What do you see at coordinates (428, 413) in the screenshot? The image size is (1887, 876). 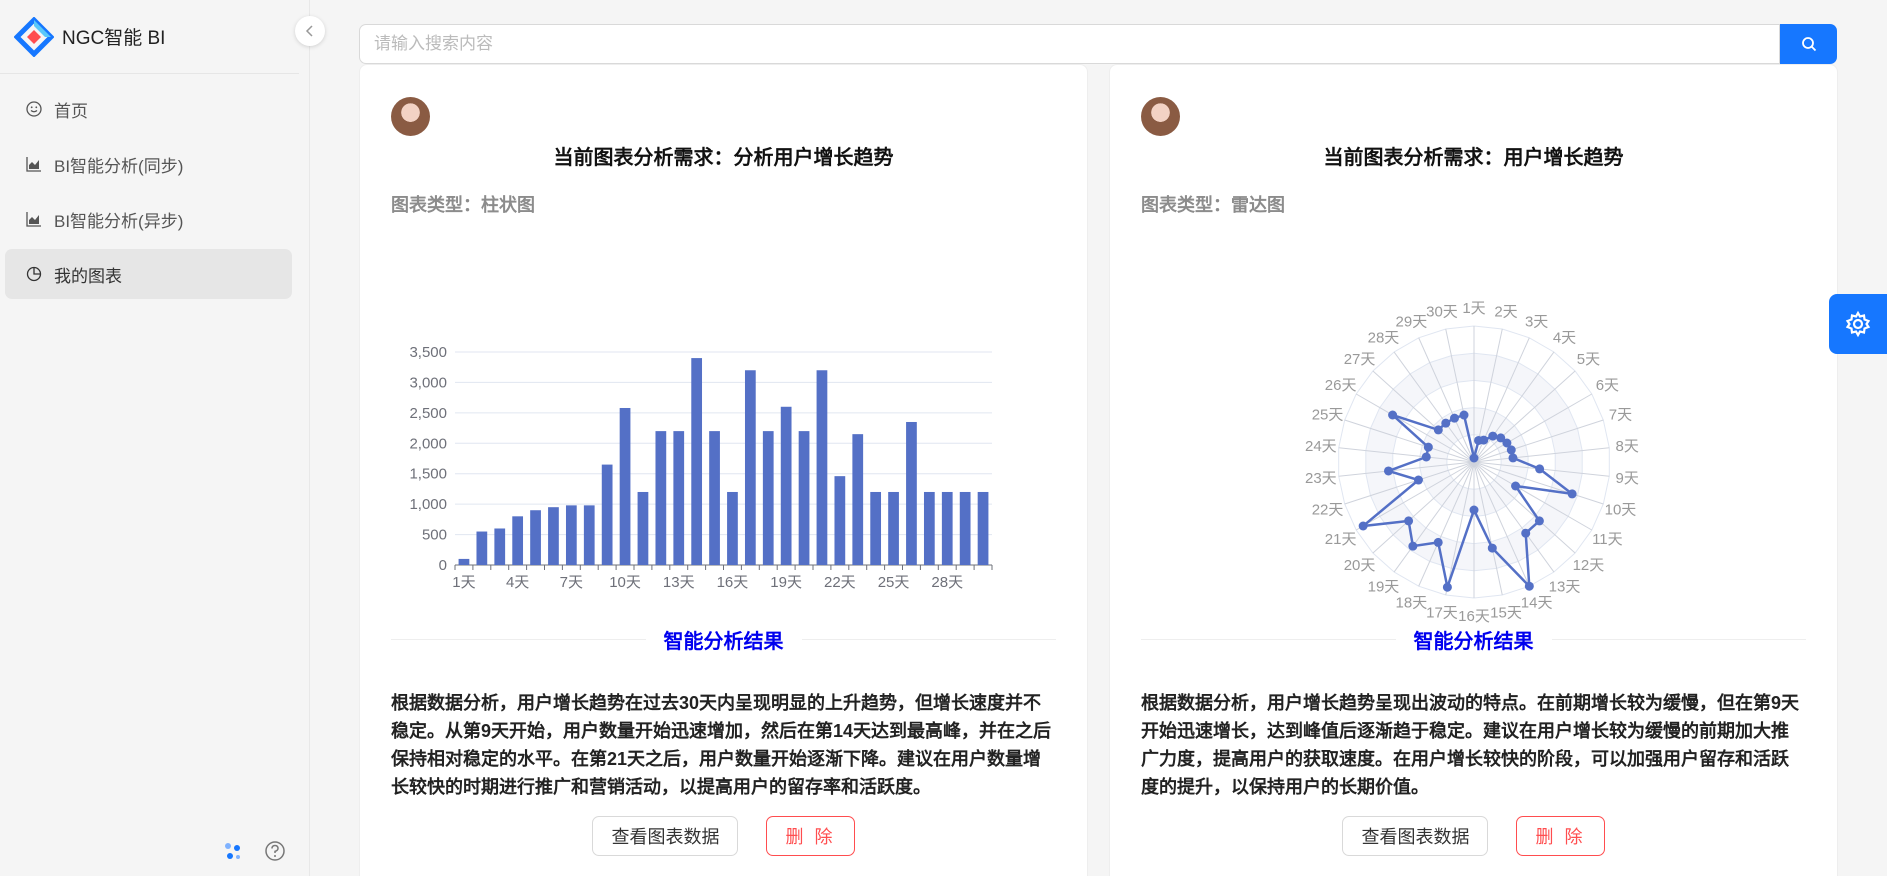 I see `y-tick-label: 2,500` at bounding box center [428, 413].